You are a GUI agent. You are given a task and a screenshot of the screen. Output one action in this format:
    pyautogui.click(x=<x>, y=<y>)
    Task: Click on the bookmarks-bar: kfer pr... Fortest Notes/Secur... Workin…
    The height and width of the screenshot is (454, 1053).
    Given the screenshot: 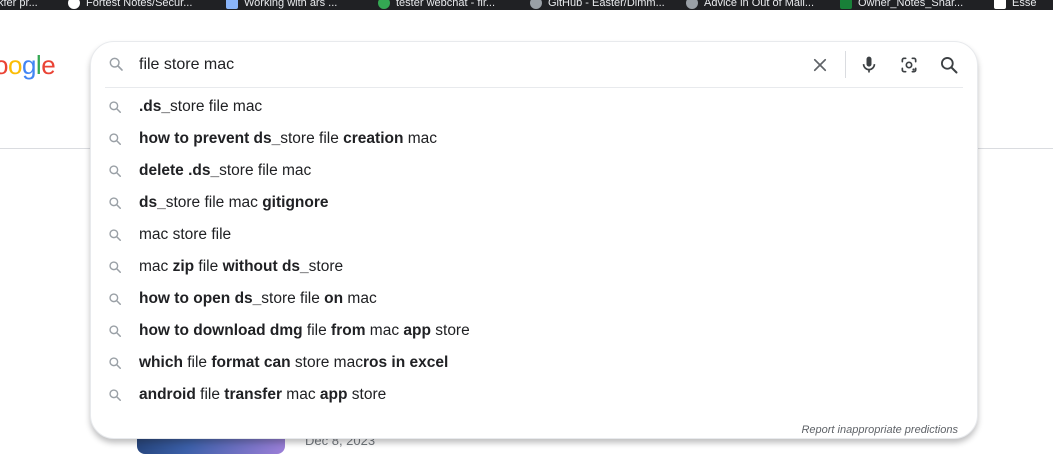 What is the action you would take?
    pyautogui.click(x=526, y=5)
    